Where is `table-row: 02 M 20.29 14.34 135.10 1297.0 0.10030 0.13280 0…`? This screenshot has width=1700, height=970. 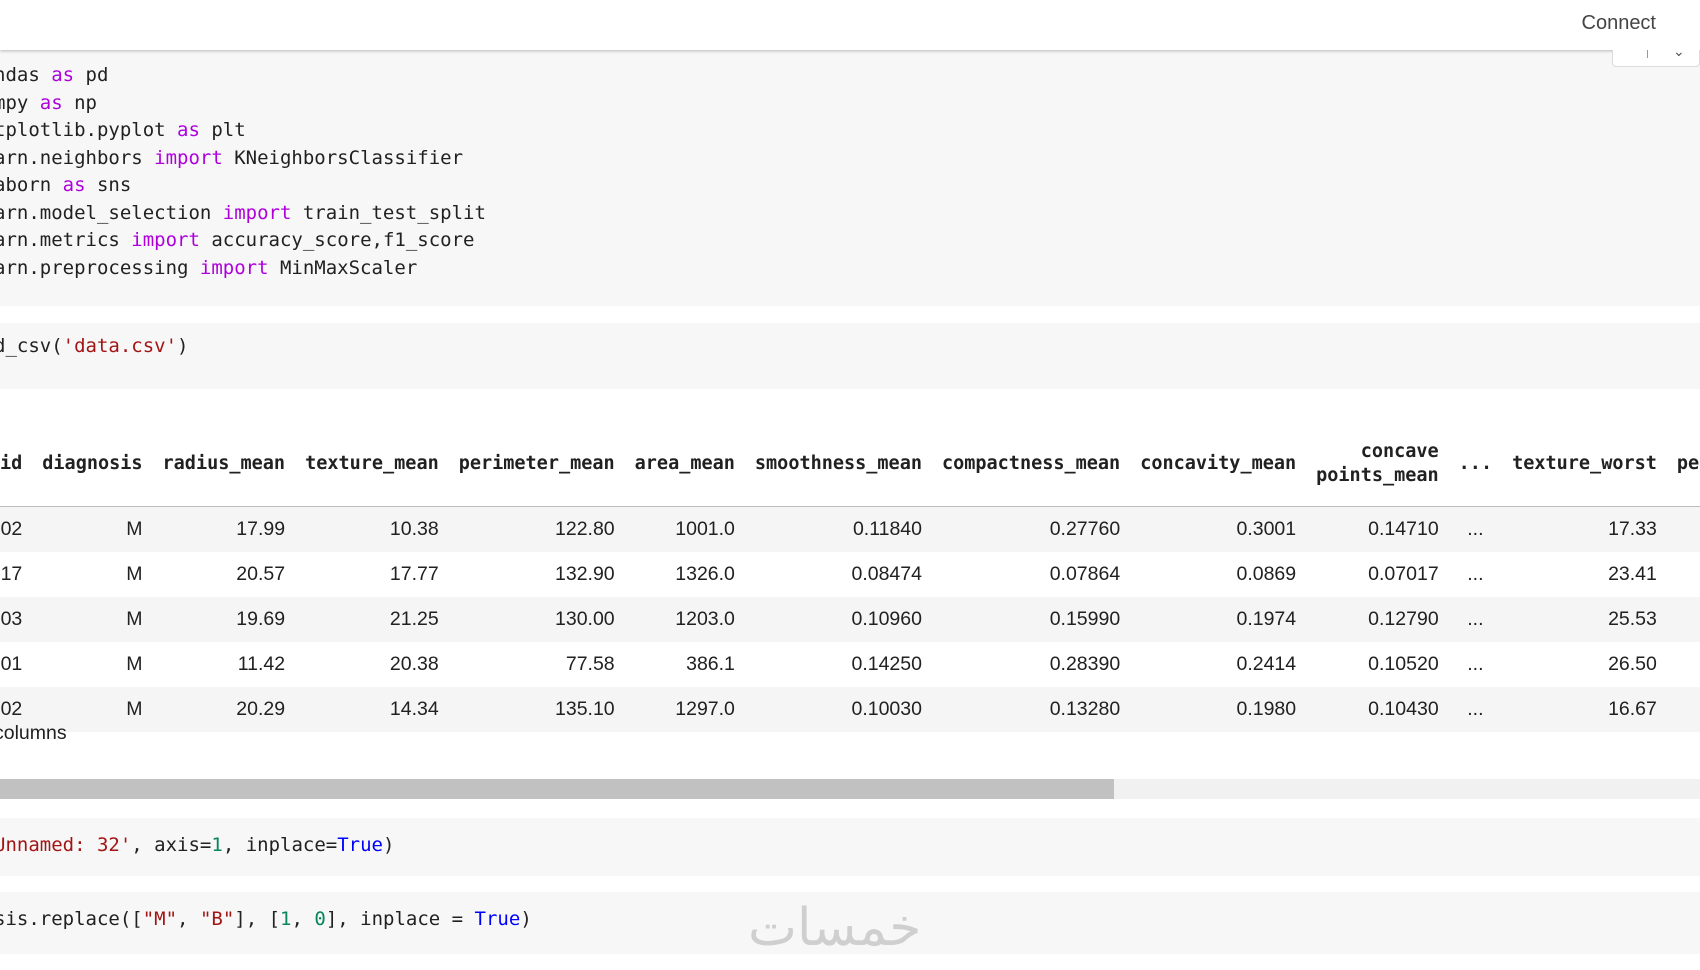
table-row: 02 M 20.29 14.34 135.10 1297.0 0.10030 0.13280 0… is located at coordinates (850, 709).